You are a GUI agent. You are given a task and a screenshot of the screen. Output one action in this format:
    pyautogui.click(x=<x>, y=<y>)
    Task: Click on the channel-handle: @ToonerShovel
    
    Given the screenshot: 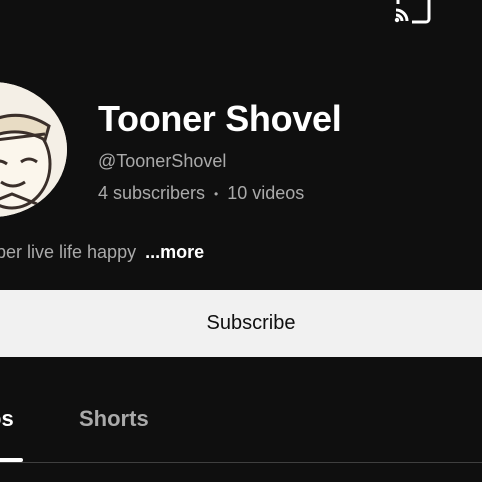 What is the action you would take?
    pyautogui.click(x=162, y=161)
    